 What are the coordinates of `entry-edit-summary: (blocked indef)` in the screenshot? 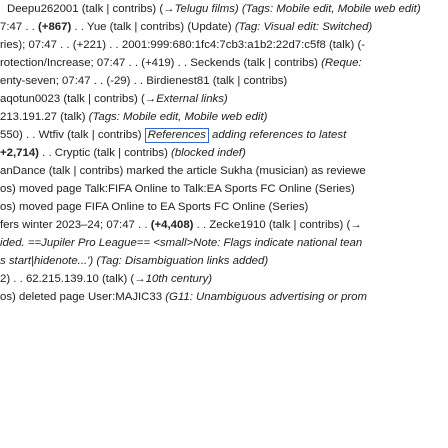 It's located at (208, 153).